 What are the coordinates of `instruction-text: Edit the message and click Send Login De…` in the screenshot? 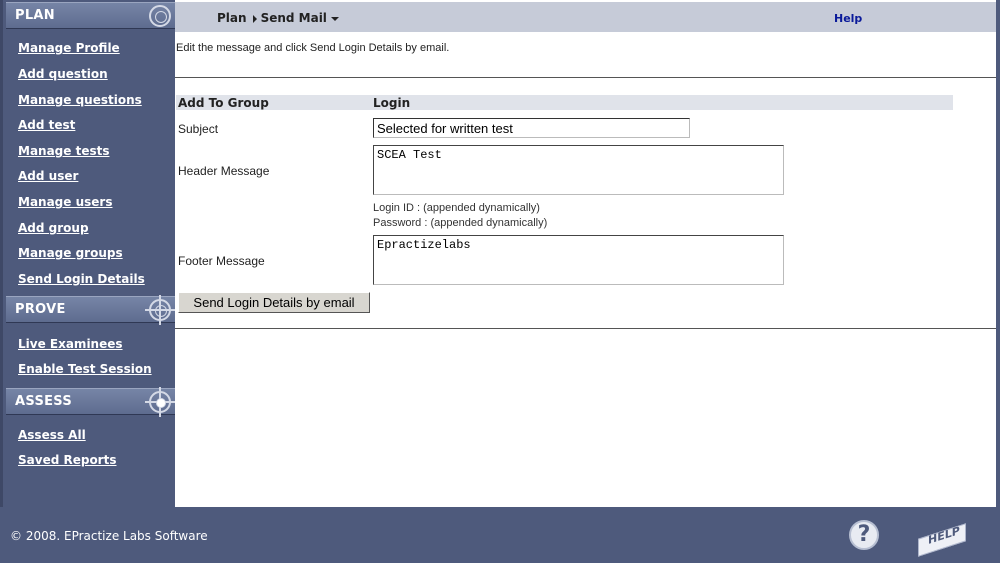 It's located at (313, 48).